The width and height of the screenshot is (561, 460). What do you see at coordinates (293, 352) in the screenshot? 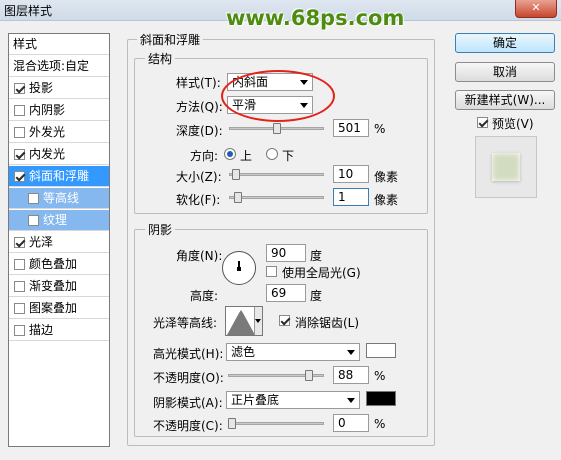
I see `highlight-mode-select: 滤色` at bounding box center [293, 352].